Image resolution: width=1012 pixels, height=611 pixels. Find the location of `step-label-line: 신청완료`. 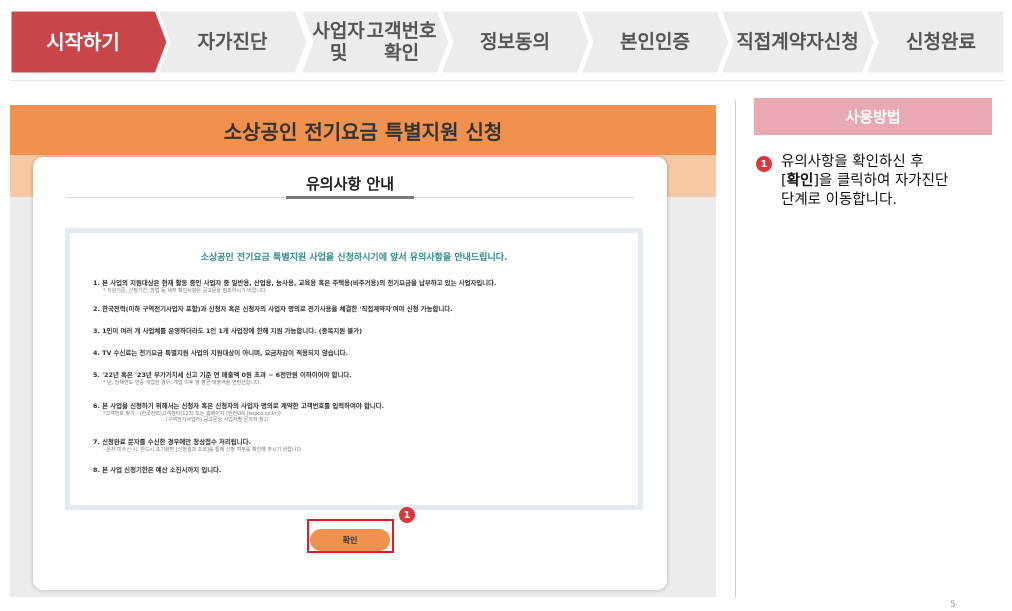

step-label-line: 신청완료 is located at coordinates (941, 42).